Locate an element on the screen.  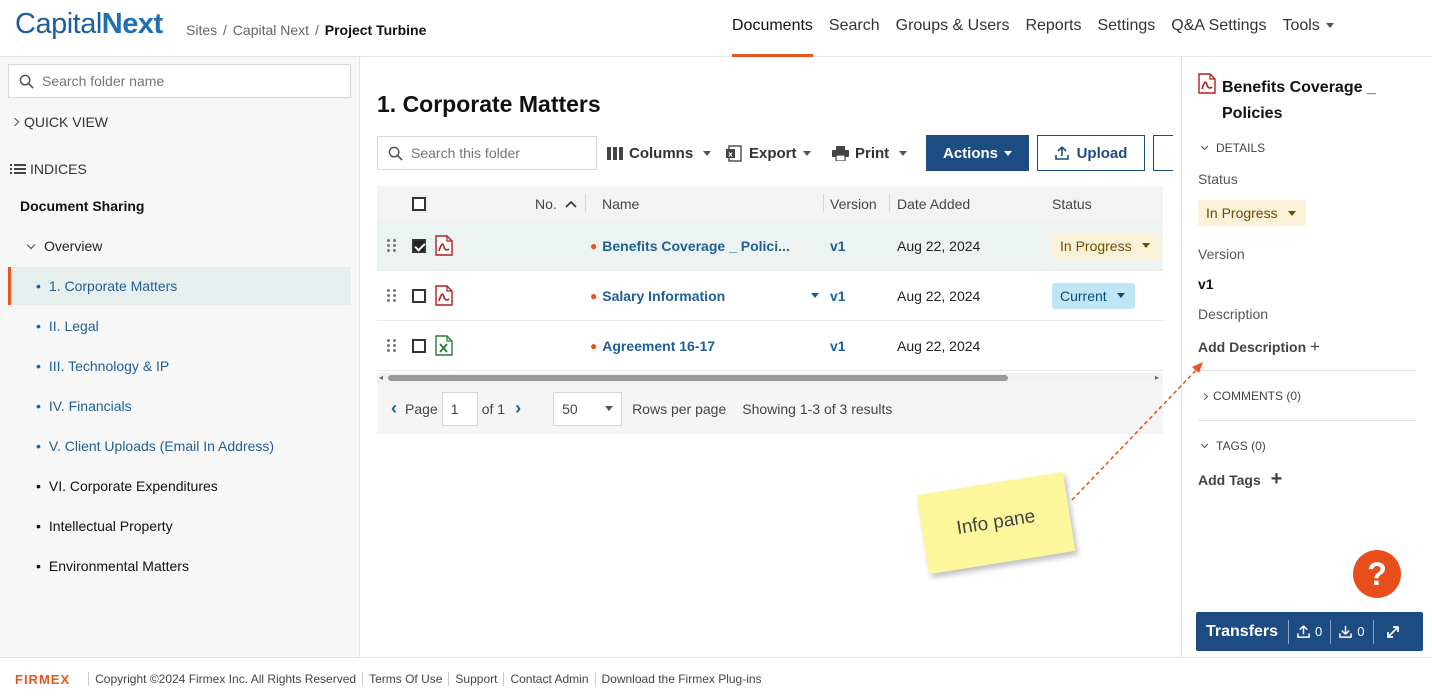
app-logo: CapitalNext is located at coordinates (89, 24).